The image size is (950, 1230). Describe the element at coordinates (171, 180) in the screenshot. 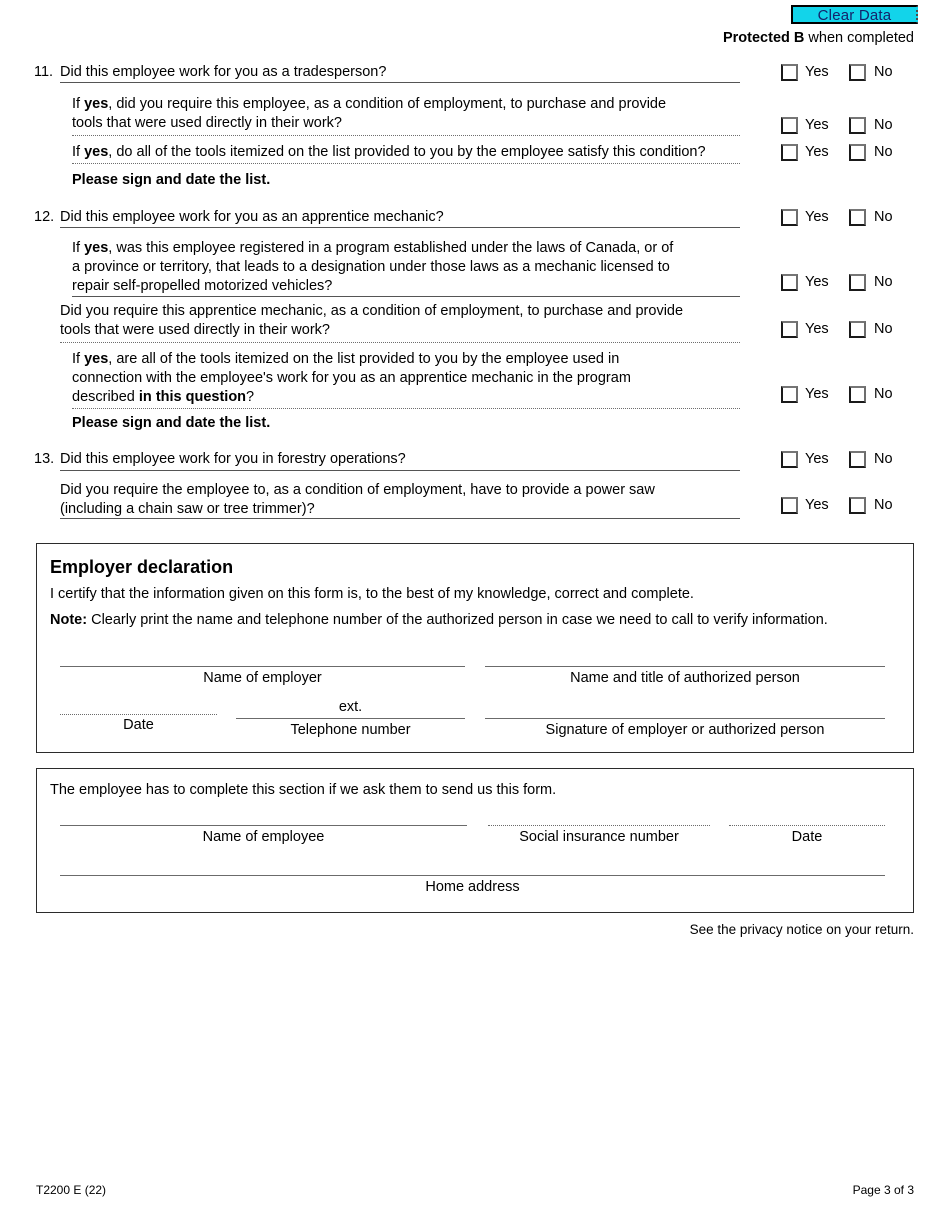

I see `question-11-sign-date-note: Please sign and date the list.` at that location.